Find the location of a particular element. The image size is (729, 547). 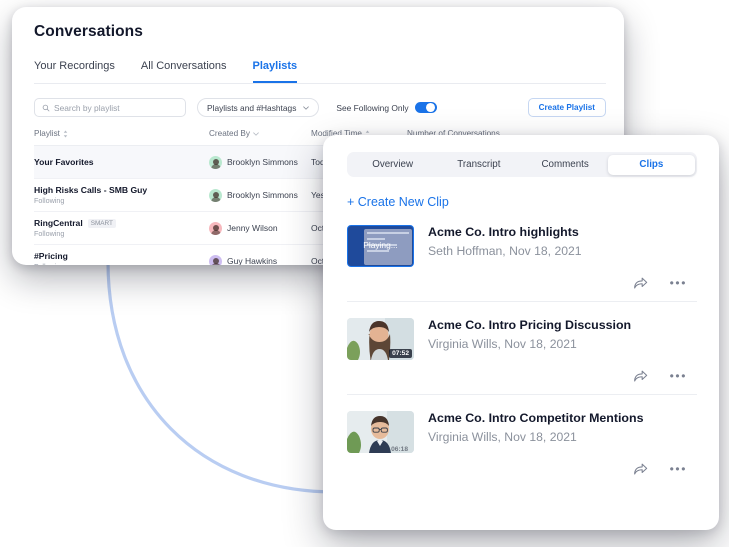

page-title: Conversations is located at coordinates (88, 31).